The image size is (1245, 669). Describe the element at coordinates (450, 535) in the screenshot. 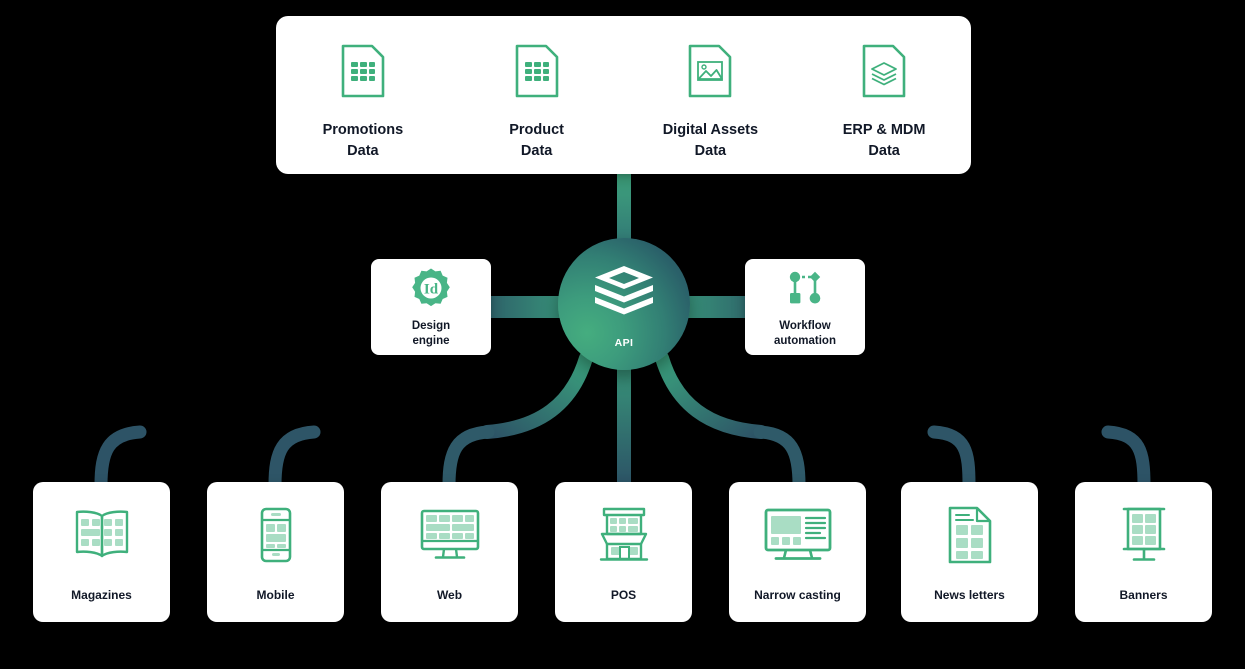

I see `desktop-icon` at that location.